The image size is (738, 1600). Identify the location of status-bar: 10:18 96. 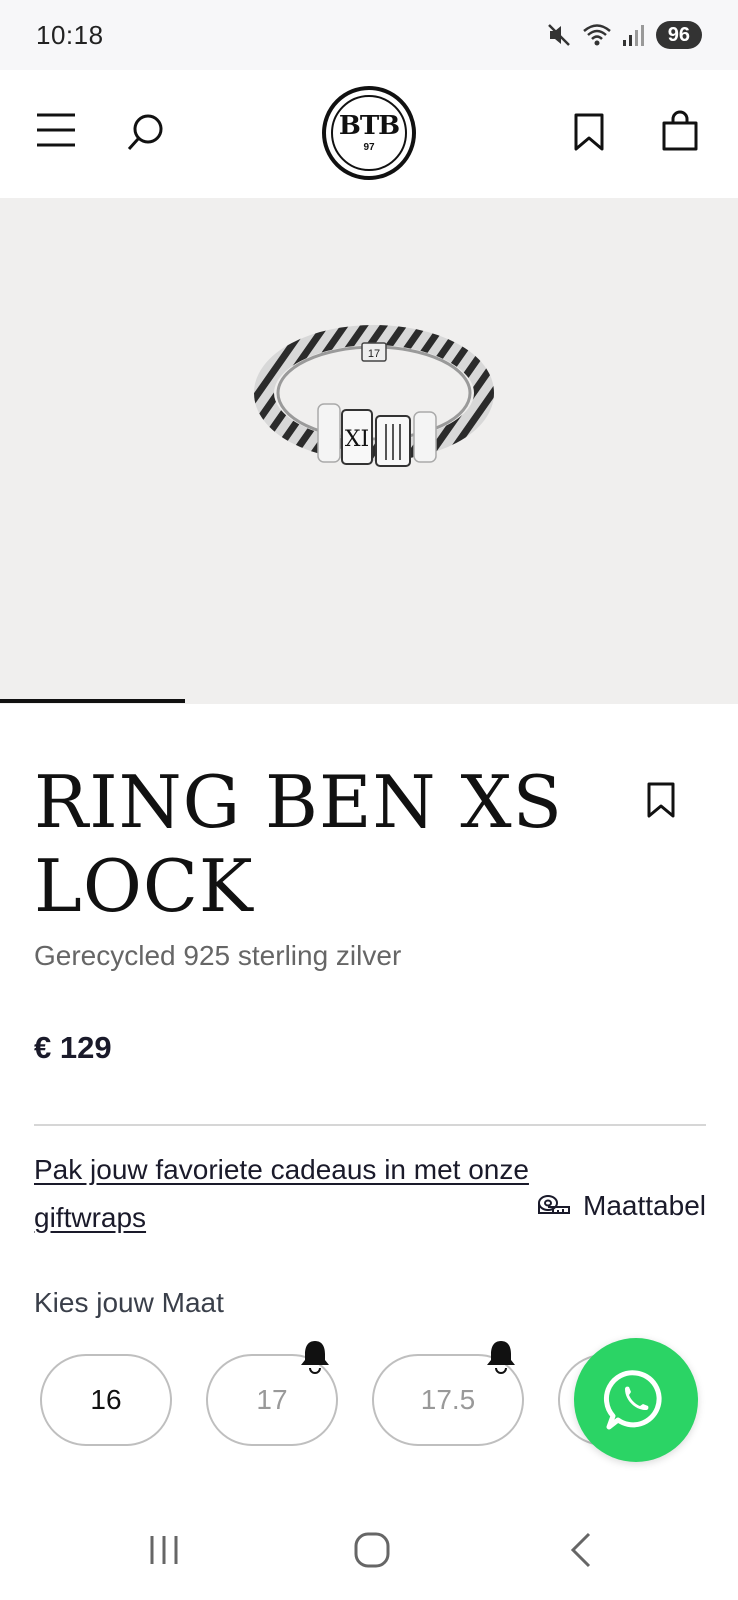
(369, 35).